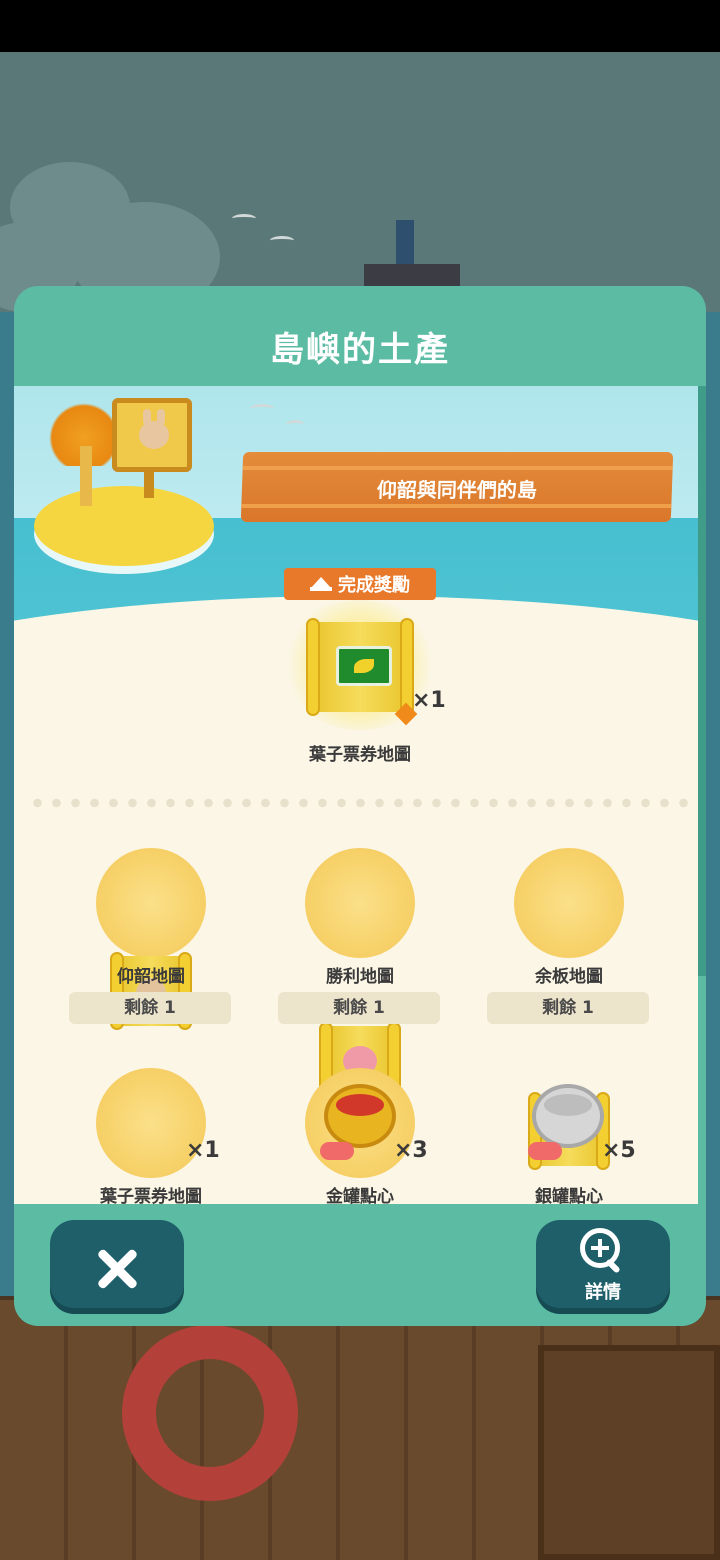 Image resolution: width=720 pixels, height=1560 pixels. Describe the element at coordinates (124, 526) in the screenshot. I see `island-icon` at that location.